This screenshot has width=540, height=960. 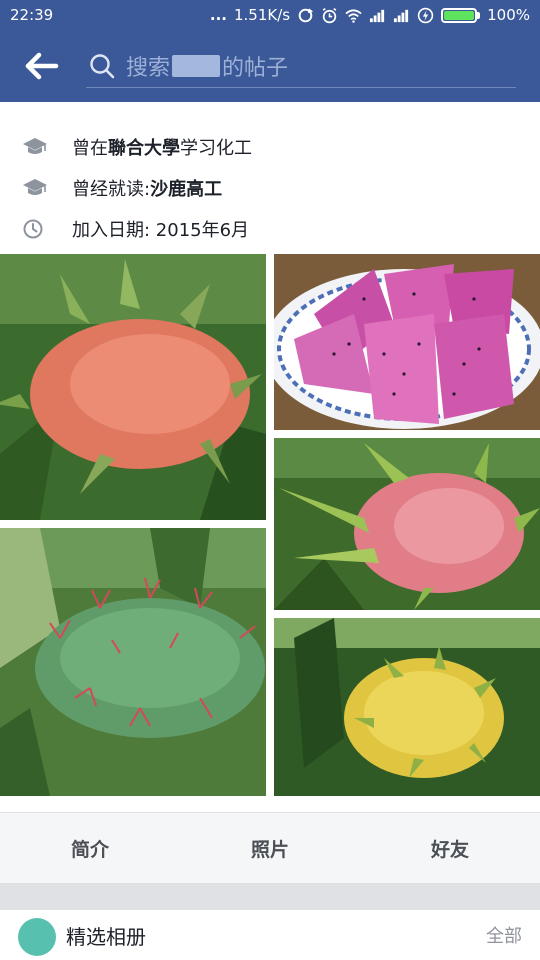 What do you see at coordinates (102, 65) in the screenshot?
I see `search-icon` at bounding box center [102, 65].